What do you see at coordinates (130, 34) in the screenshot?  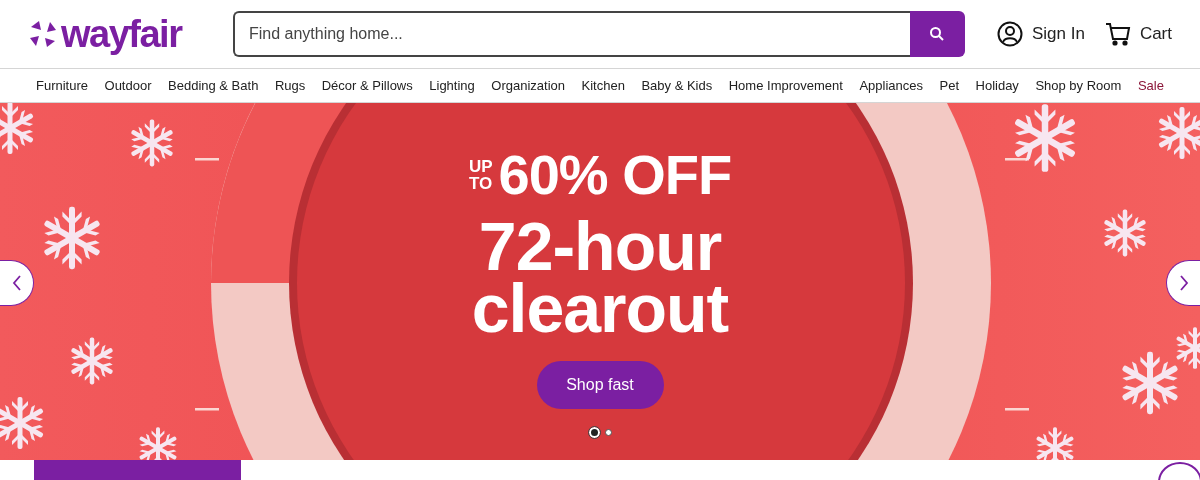 I see `logo: wayfair` at bounding box center [130, 34].